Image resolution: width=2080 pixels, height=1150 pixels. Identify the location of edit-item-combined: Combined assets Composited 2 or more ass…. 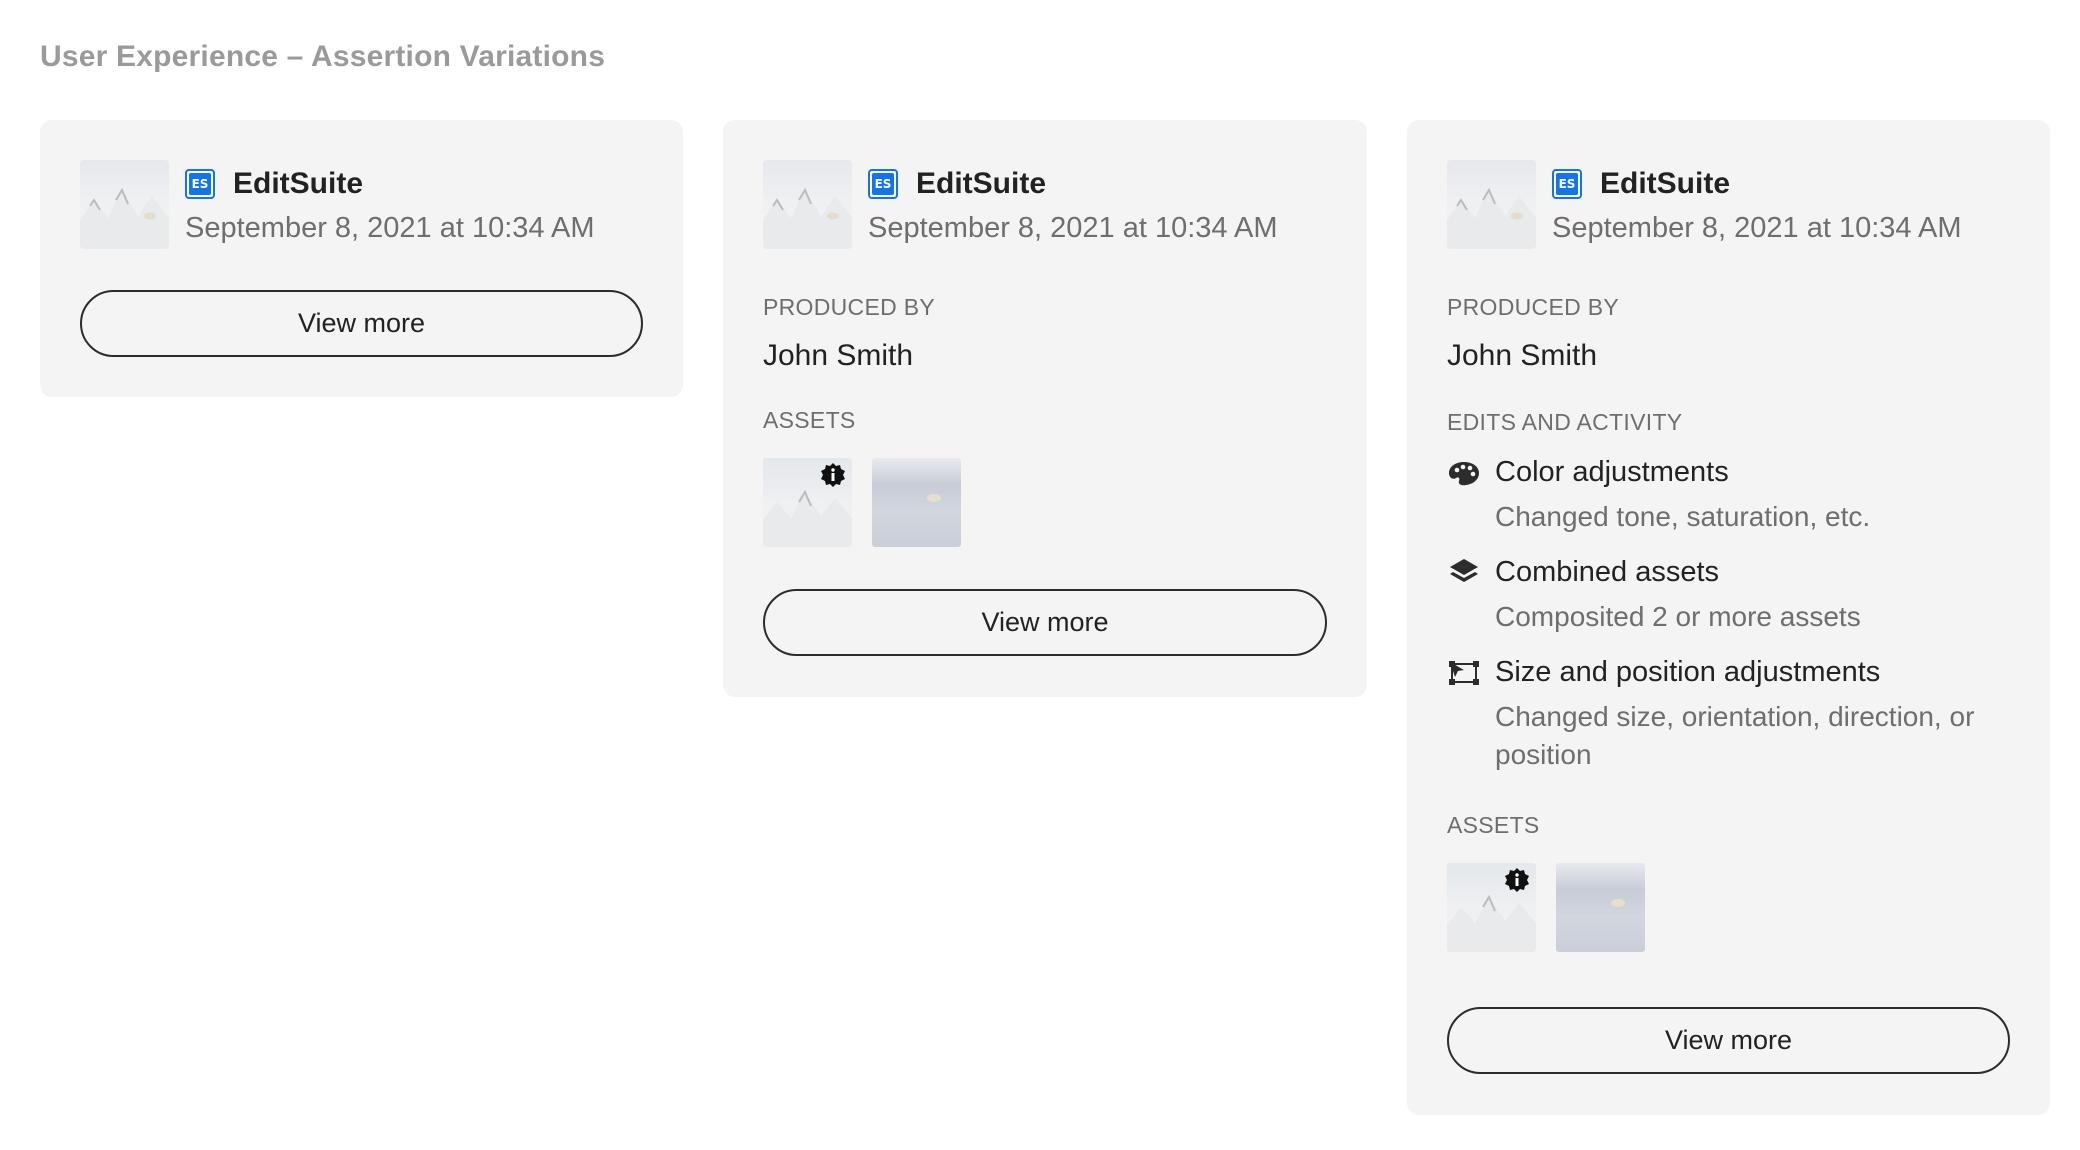
(1728, 595).